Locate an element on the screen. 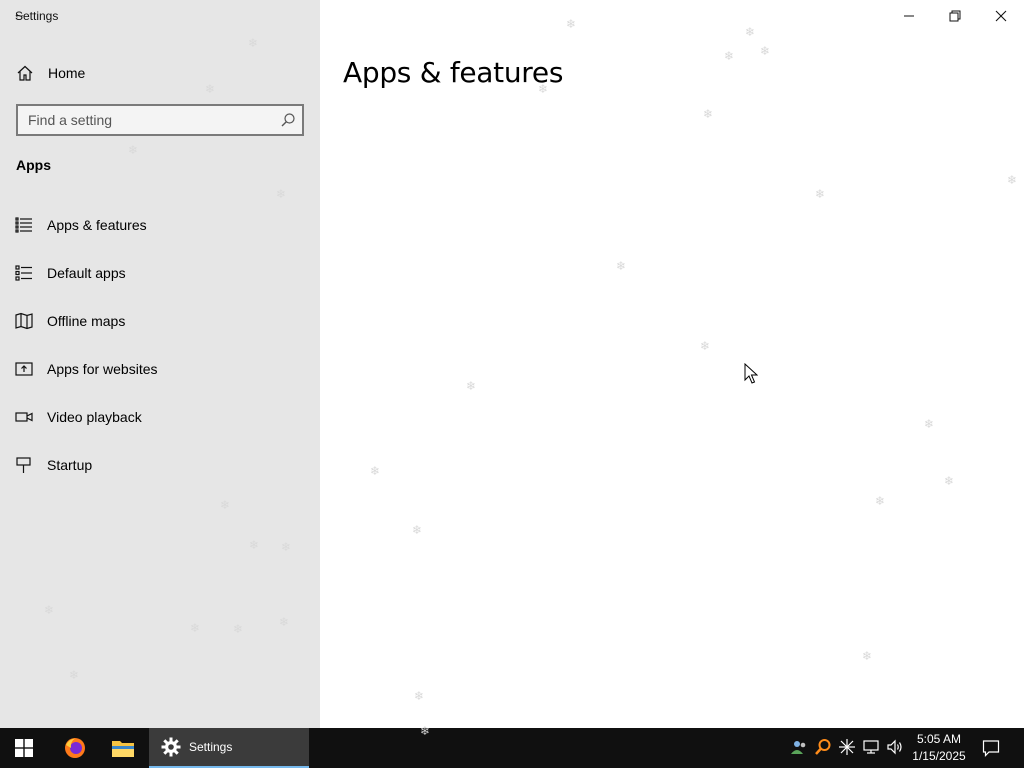 This screenshot has width=1024, height=768. home-nav-item: Home is located at coordinates (50, 73).